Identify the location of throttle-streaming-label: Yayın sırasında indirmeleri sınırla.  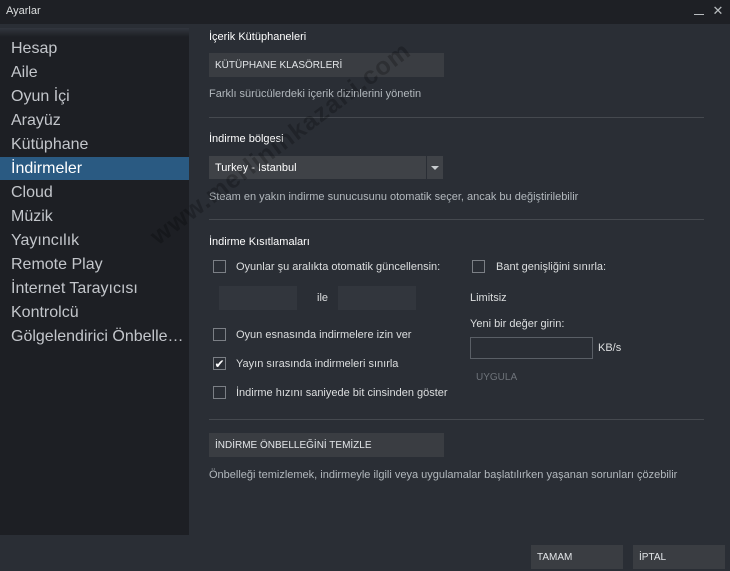
(317, 364).